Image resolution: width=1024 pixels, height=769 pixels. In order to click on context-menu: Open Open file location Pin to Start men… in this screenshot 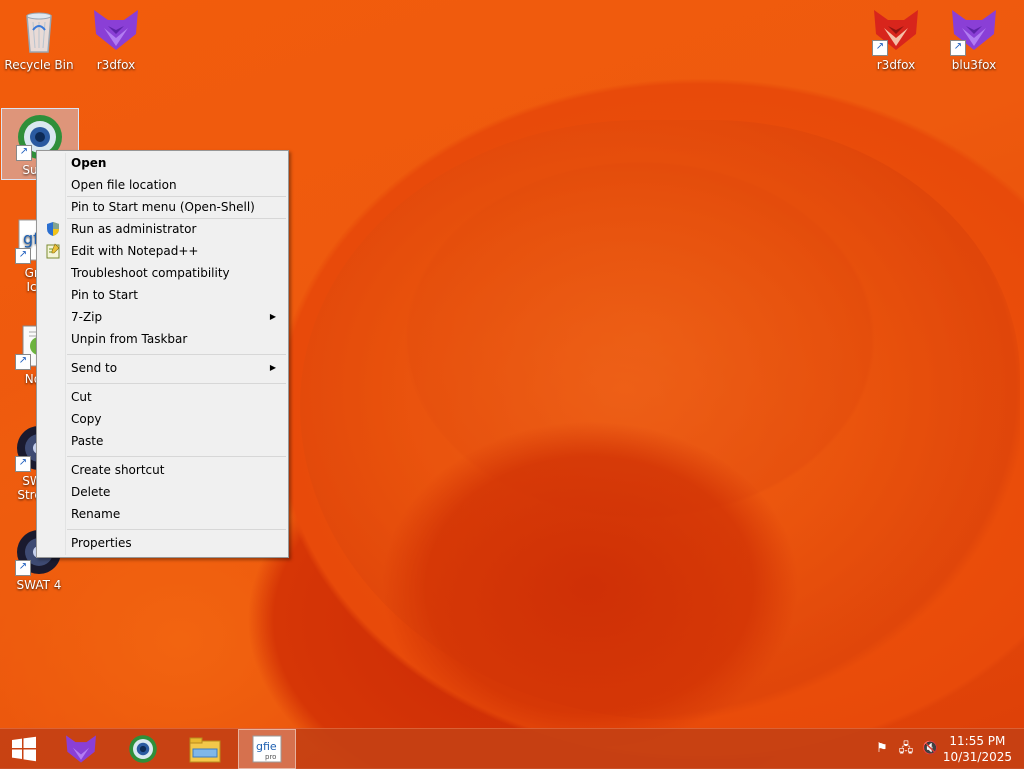, I will do `click(162, 354)`.